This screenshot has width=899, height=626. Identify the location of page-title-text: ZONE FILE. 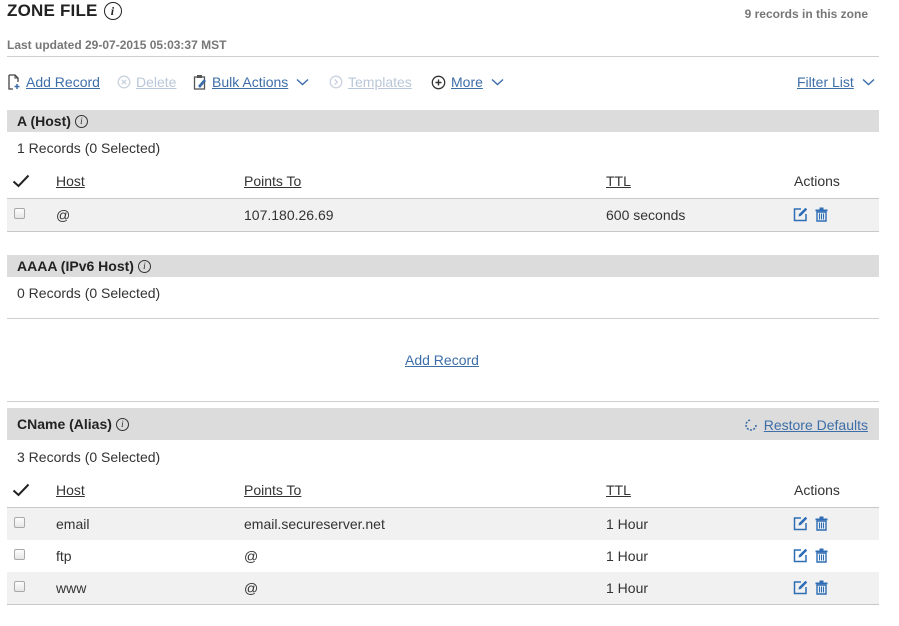
(52, 10).